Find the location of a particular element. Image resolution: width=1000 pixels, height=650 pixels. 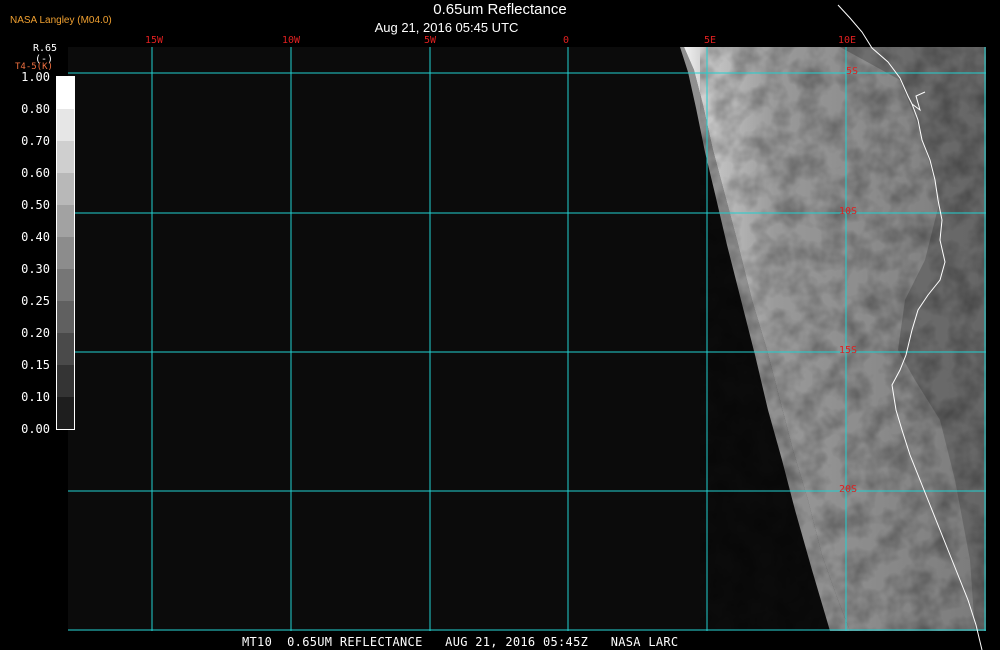

legend-tick: 0.15 is located at coordinates (35, 365).